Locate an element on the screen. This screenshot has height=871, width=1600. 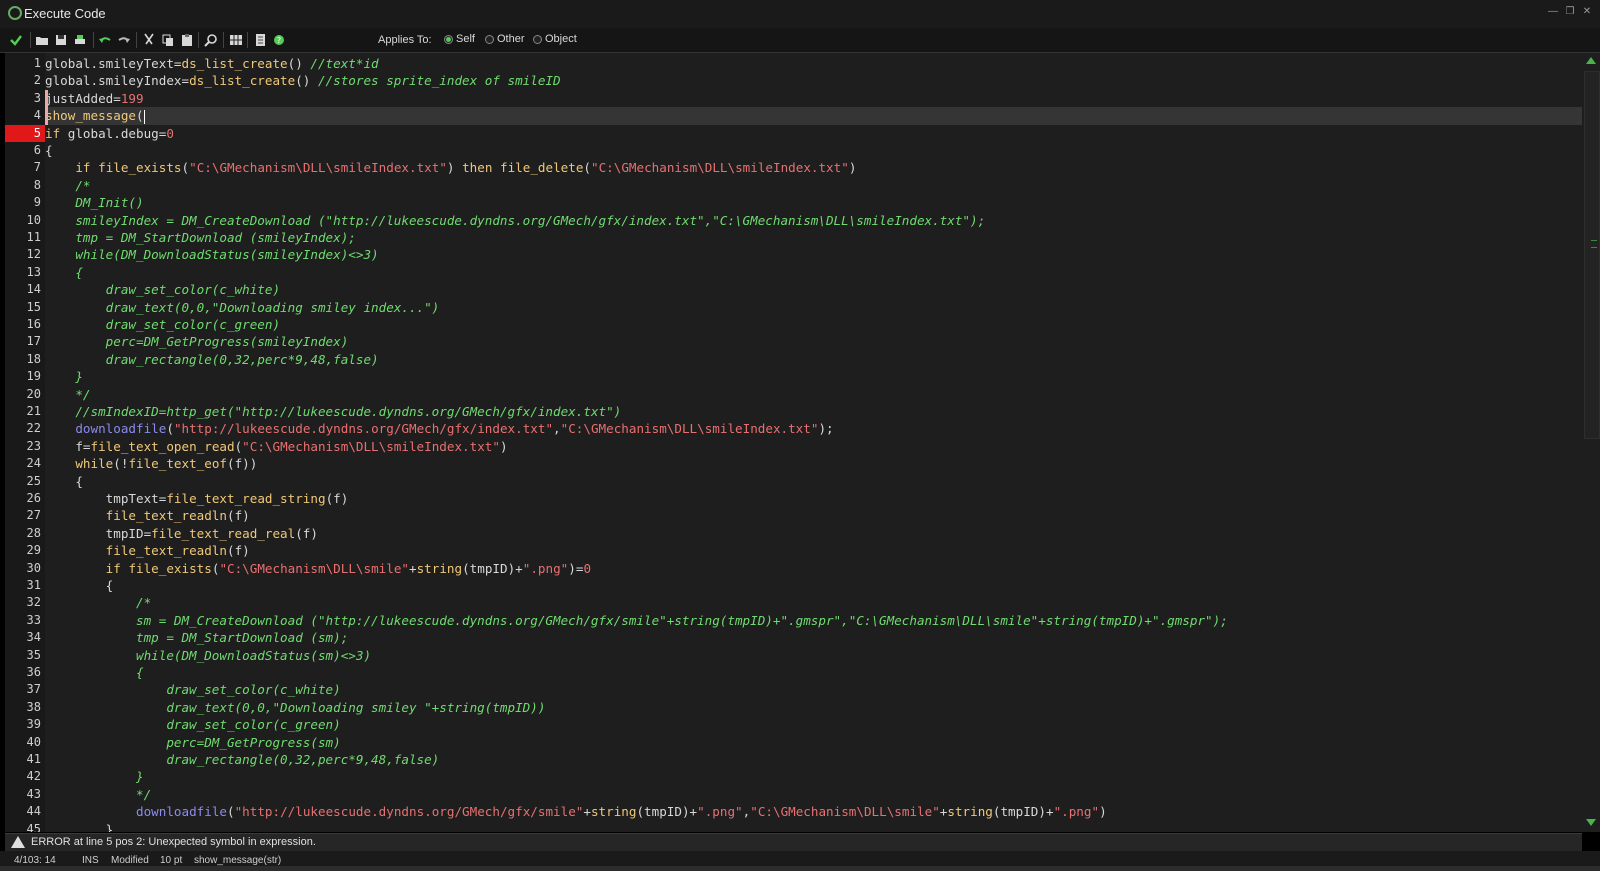
close-icon: ✕ is located at coordinates (1587, 12).